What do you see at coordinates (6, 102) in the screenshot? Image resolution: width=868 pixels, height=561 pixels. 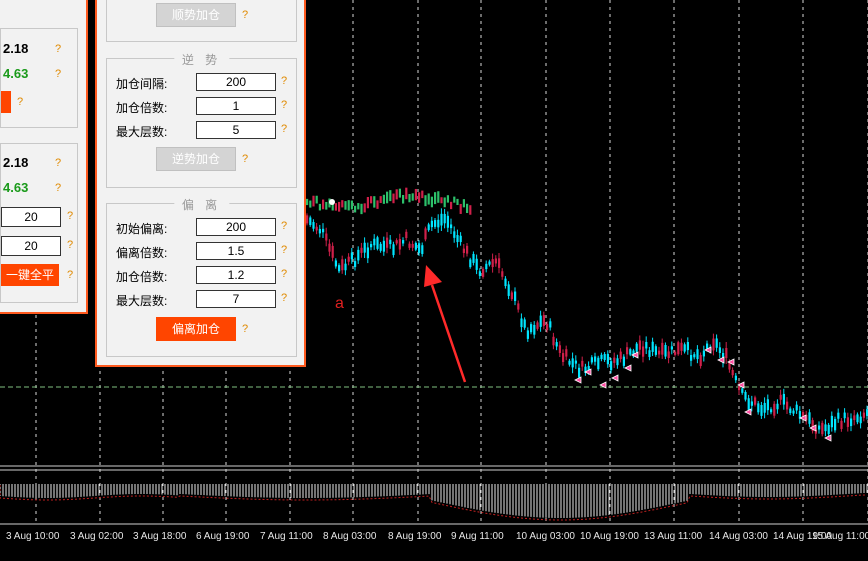 I see `left-orange-button-partial` at bounding box center [6, 102].